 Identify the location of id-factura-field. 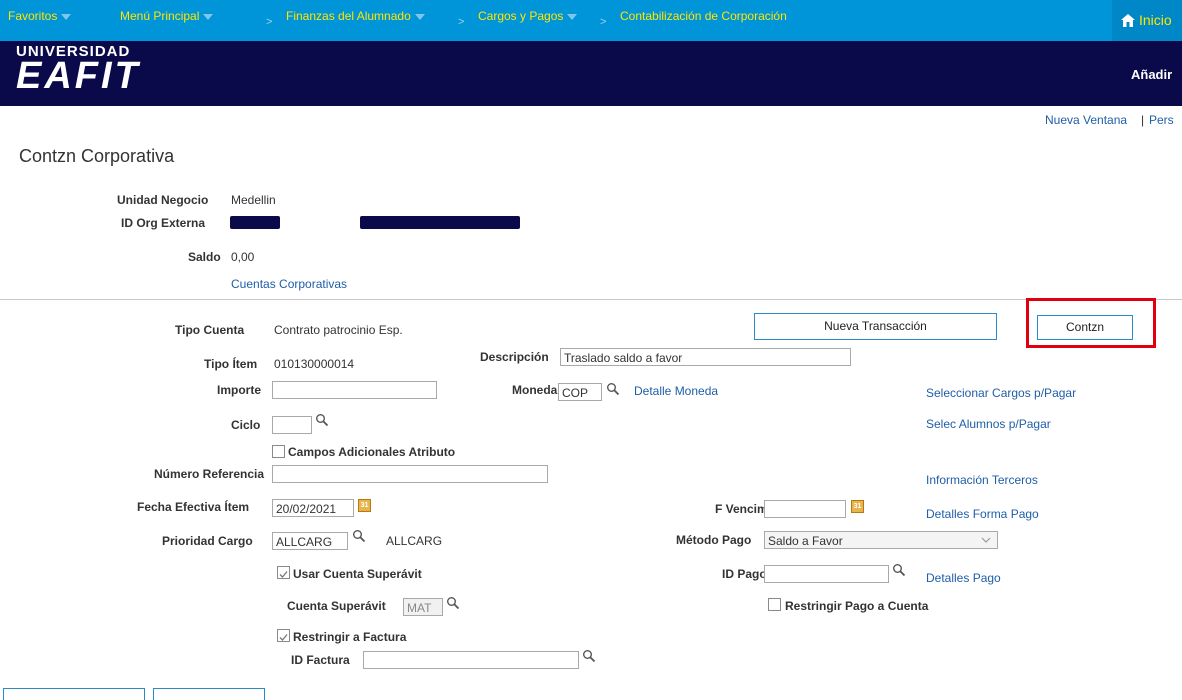
(471, 660).